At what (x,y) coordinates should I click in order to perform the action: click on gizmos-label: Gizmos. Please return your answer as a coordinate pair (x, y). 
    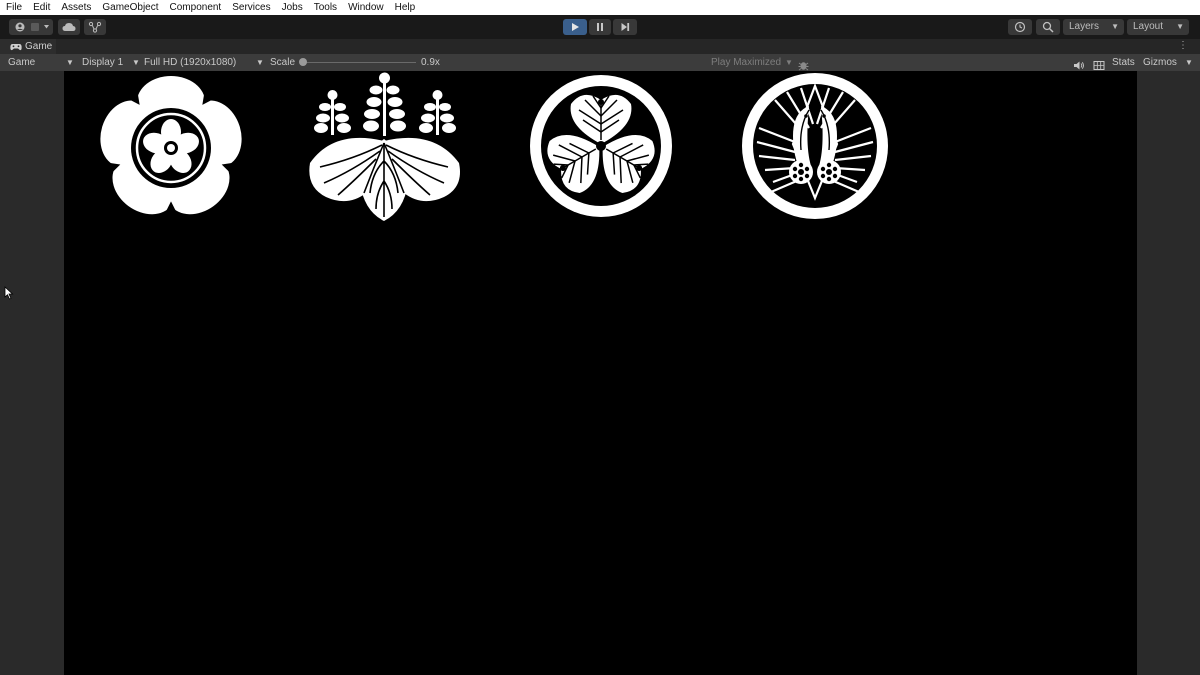
    Looking at the image, I should click on (1160, 62).